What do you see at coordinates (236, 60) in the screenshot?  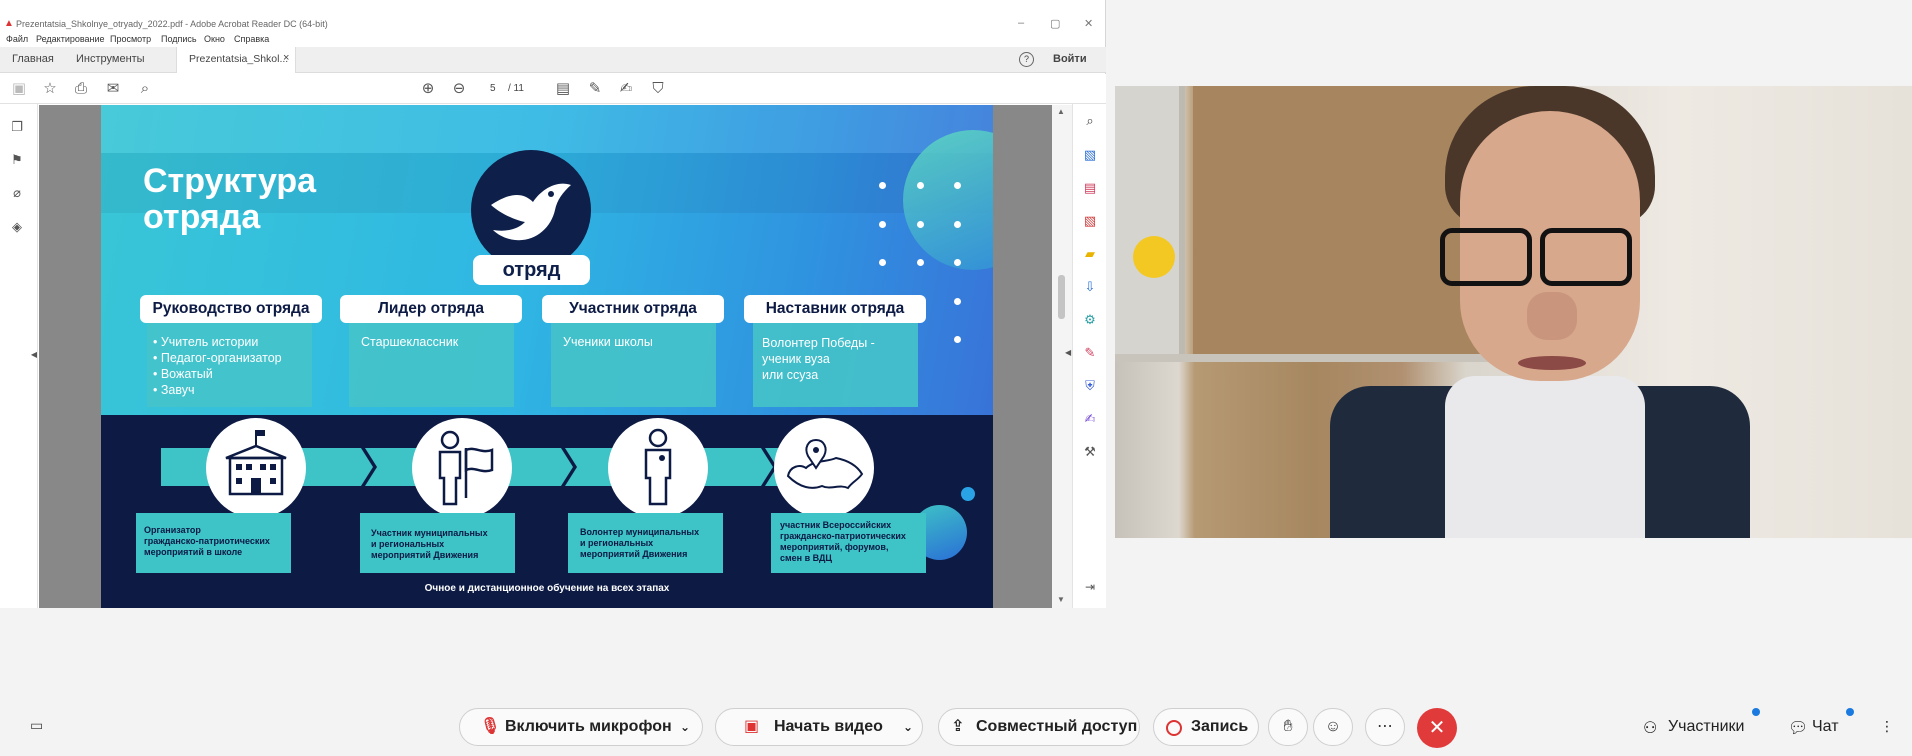 I see `tab-document: Prezentatsia_Shkol... ×` at bounding box center [236, 60].